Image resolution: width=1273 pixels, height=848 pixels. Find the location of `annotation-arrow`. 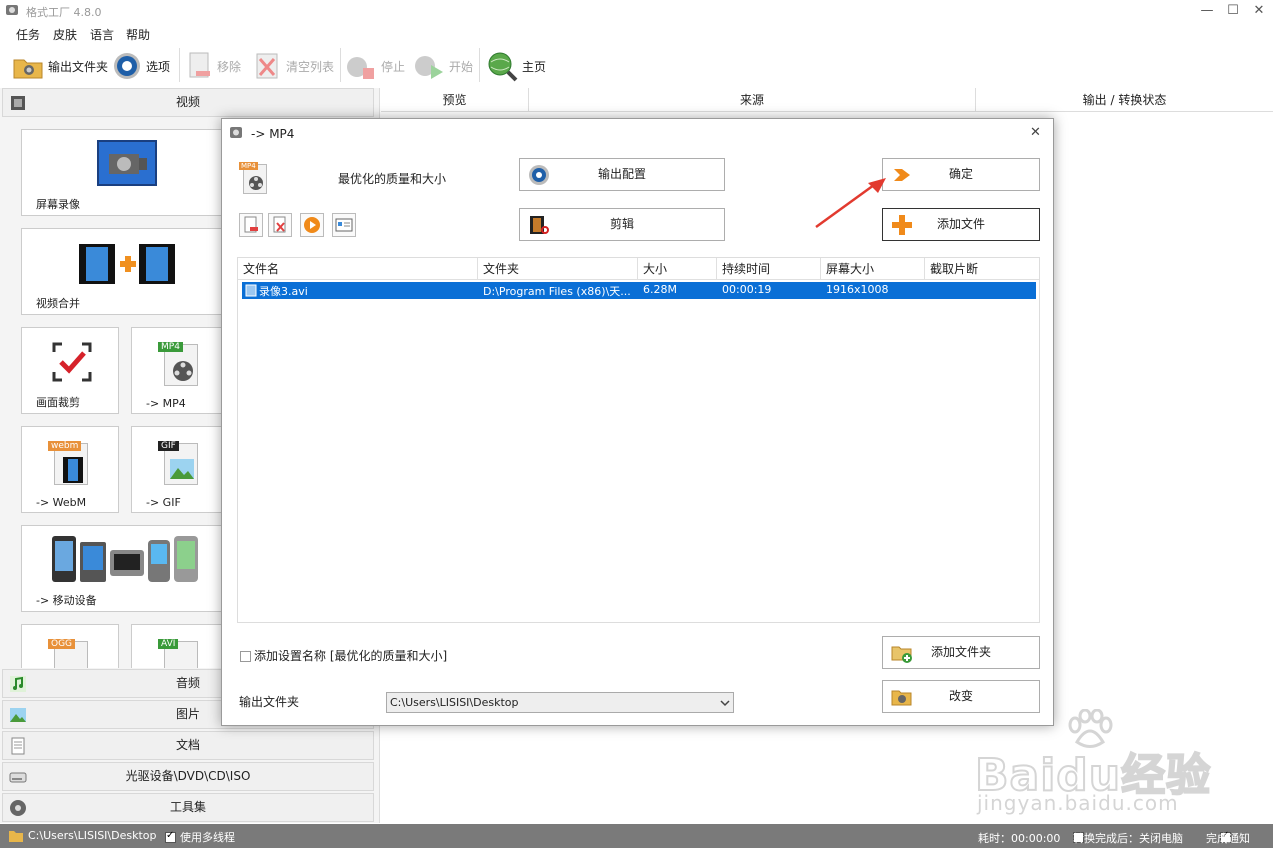

annotation-arrow is located at coordinates (850, 203).